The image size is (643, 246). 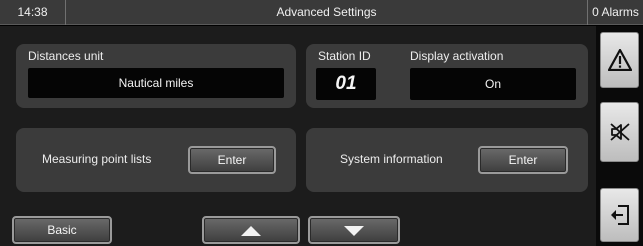 I want to click on display-activation-label: Display activation, so click(x=457, y=56).